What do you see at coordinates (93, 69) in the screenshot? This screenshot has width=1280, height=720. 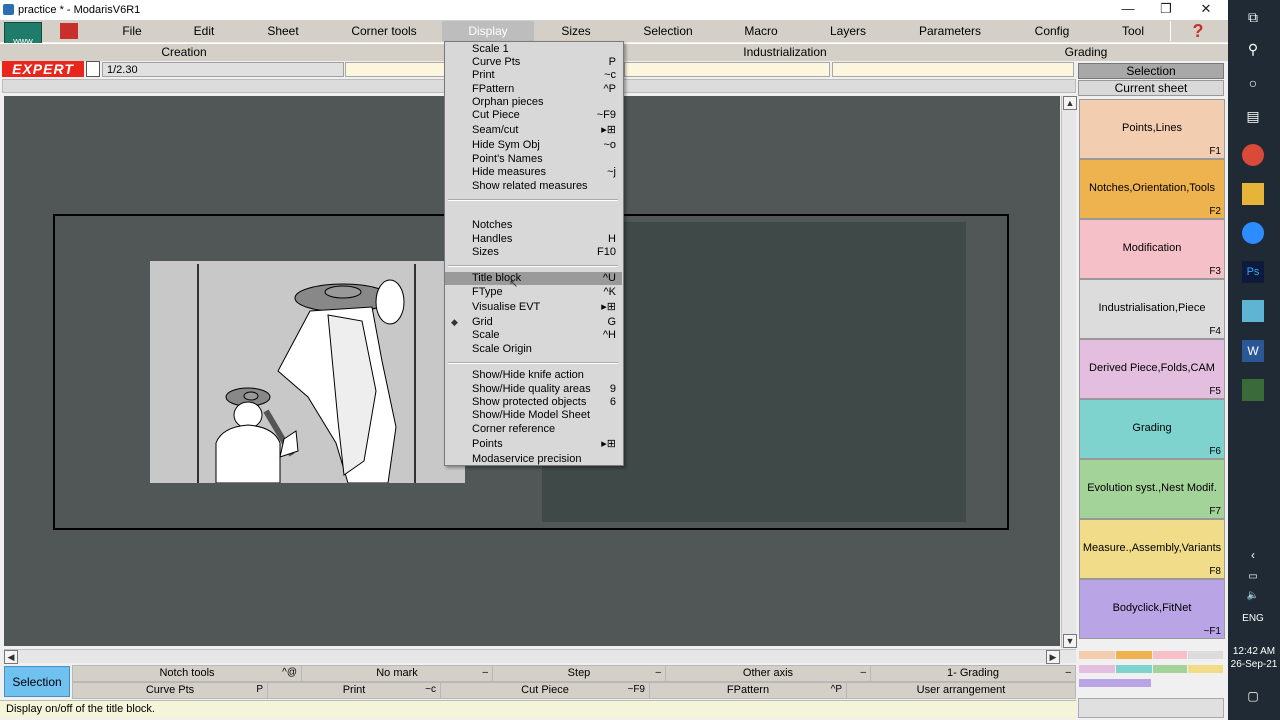 I see `info-icon` at bounding box center [93, 69].